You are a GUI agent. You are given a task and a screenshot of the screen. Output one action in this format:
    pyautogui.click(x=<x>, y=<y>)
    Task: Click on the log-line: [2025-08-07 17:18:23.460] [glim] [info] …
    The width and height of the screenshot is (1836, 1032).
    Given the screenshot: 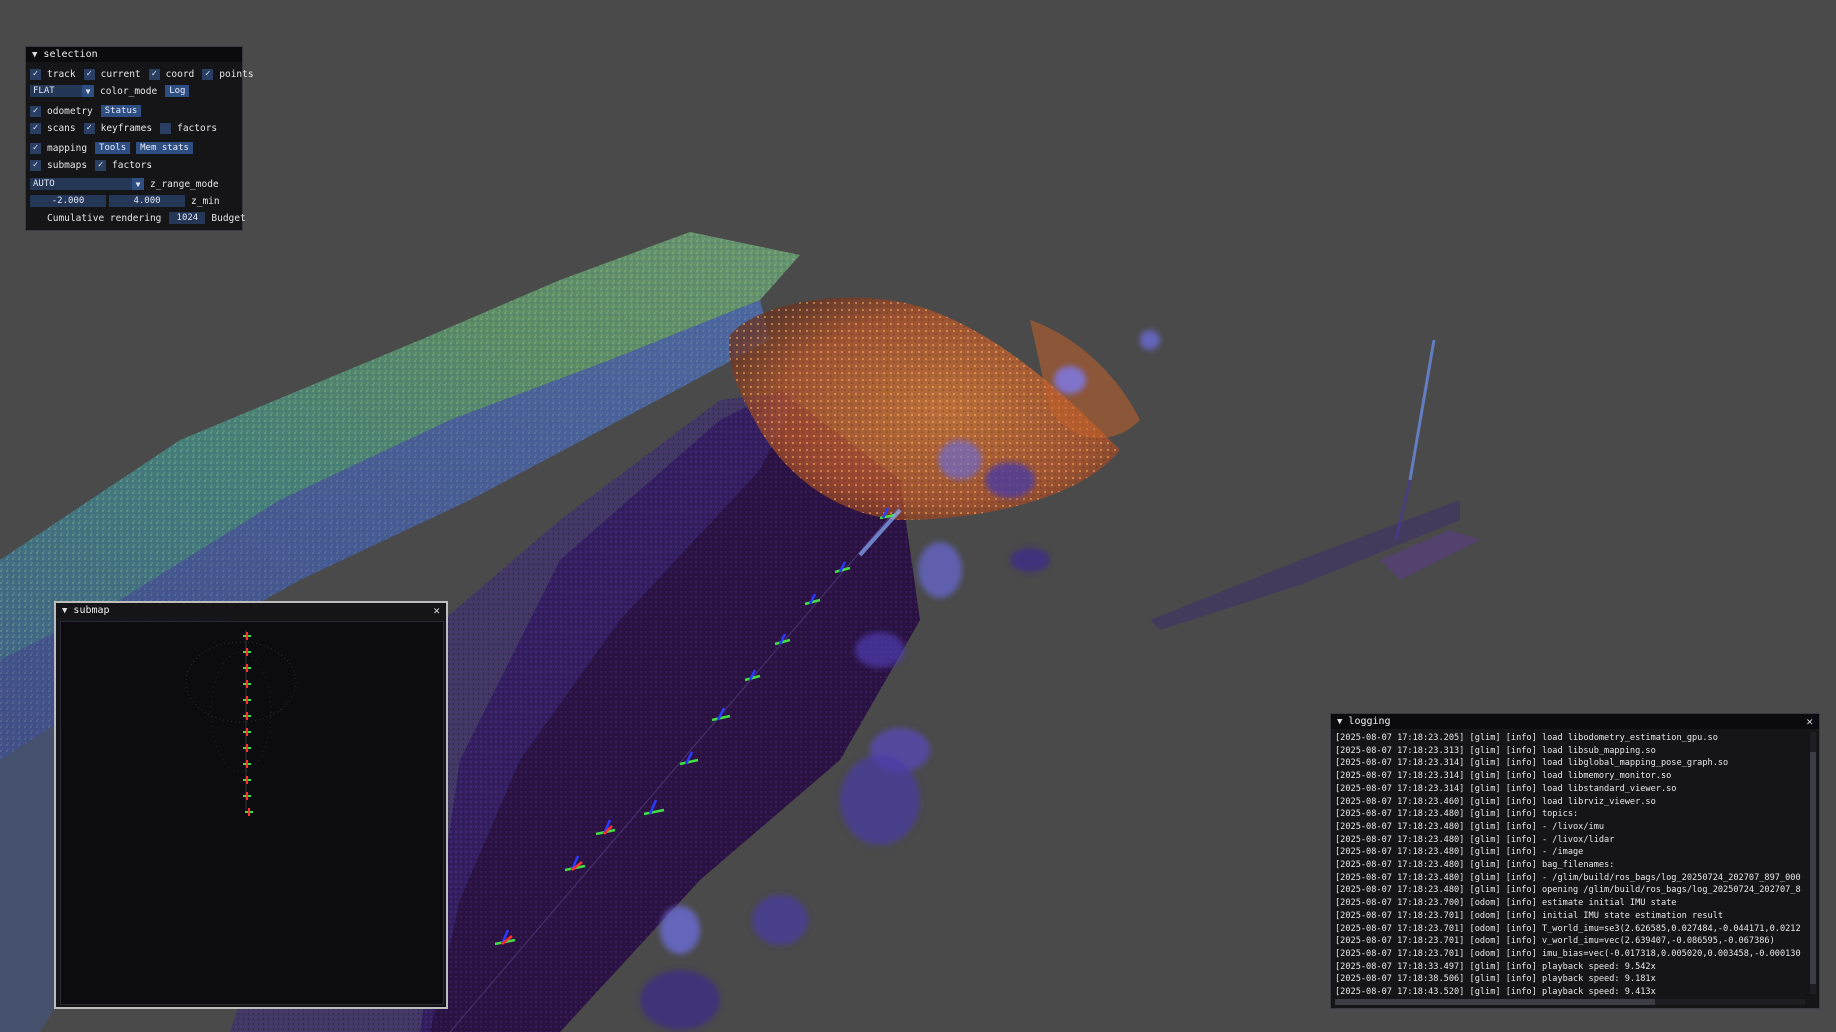 What is the action you would take?
    pyautogui.click(x=1495, y=801)
    